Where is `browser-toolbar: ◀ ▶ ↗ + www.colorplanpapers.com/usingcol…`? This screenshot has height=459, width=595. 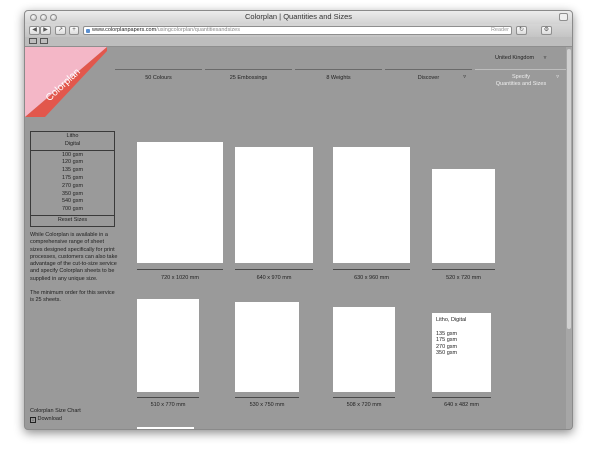 browser-toolbar: ◀ ▶ ↗ + www.colorplanpapers.com/usingcol… is located at coordinates (298, 30).